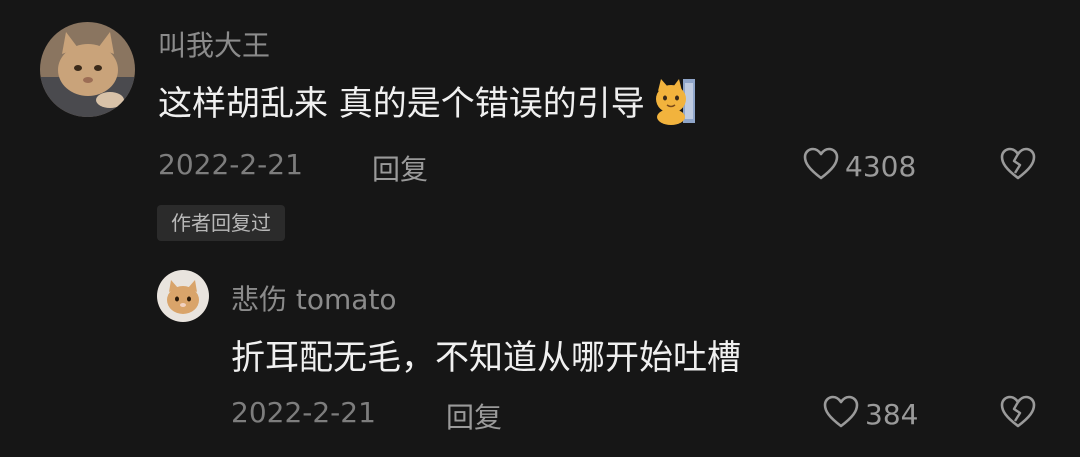 This screenshot has height=457, width=1080. I want to click on reply-reply-button: 回复, so click(474, 416).